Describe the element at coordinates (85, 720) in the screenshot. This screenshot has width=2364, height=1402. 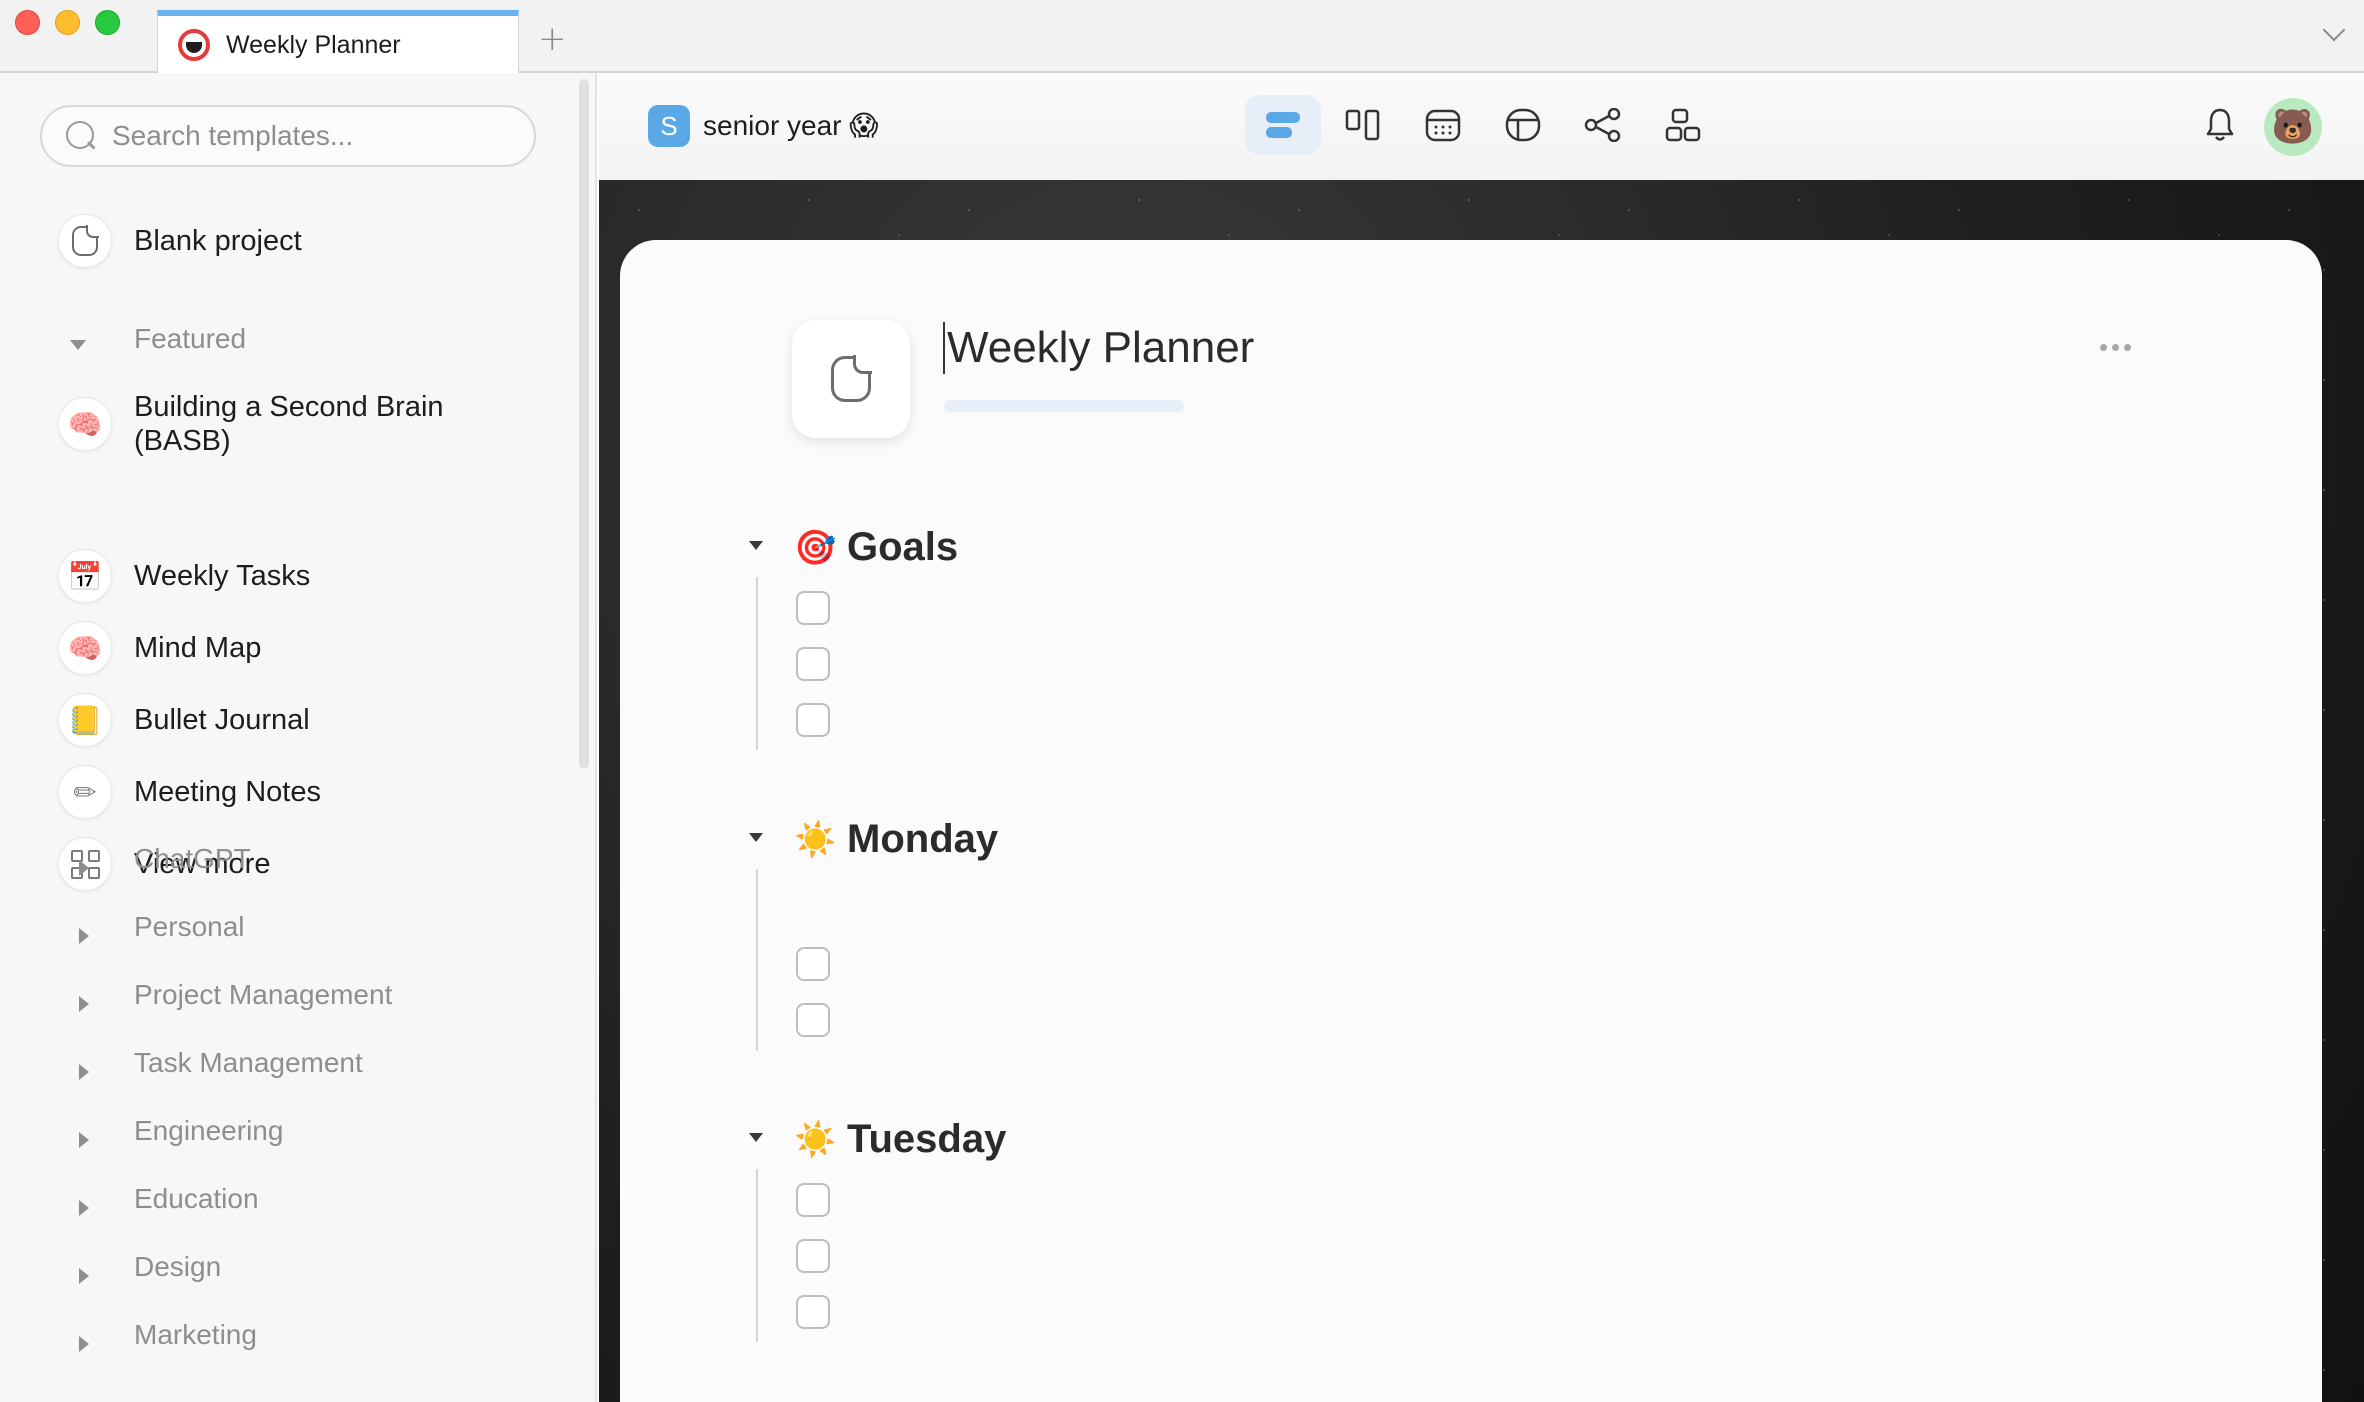
I see `notebook-icon: 📒` at that location.